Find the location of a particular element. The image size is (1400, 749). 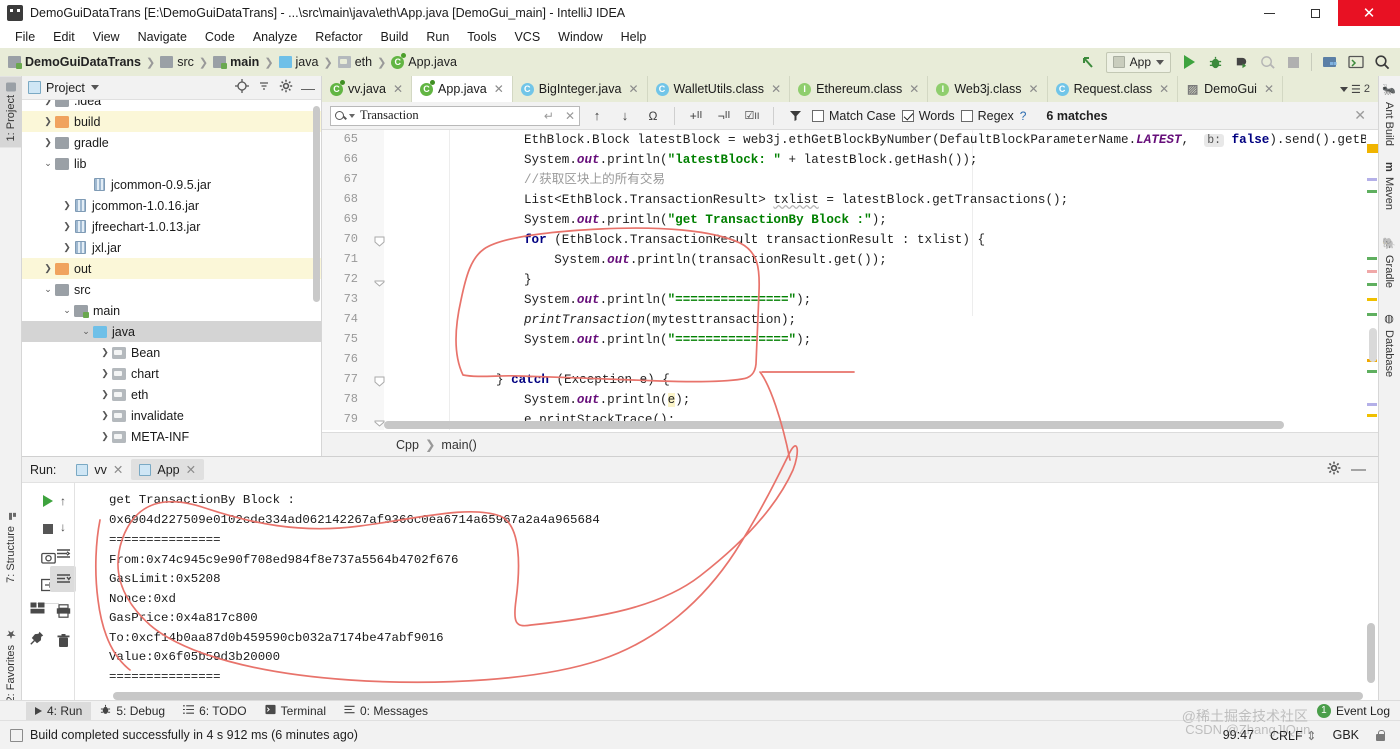

breadcrumb-item-cpp: Cpp is located at coordinates (407, 445).